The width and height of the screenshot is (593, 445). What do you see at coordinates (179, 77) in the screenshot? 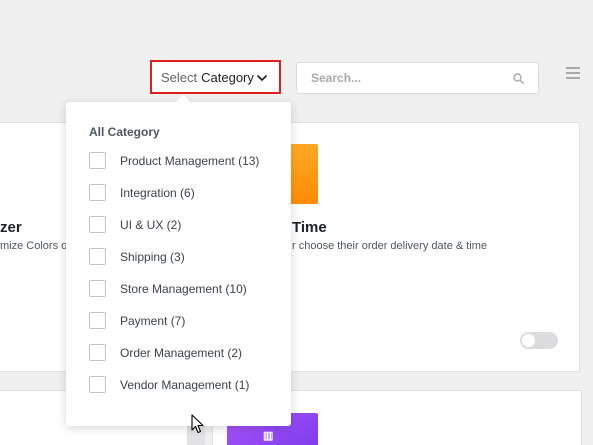
I see `select-category-prefix: Select` at bounding box center [179, 77].